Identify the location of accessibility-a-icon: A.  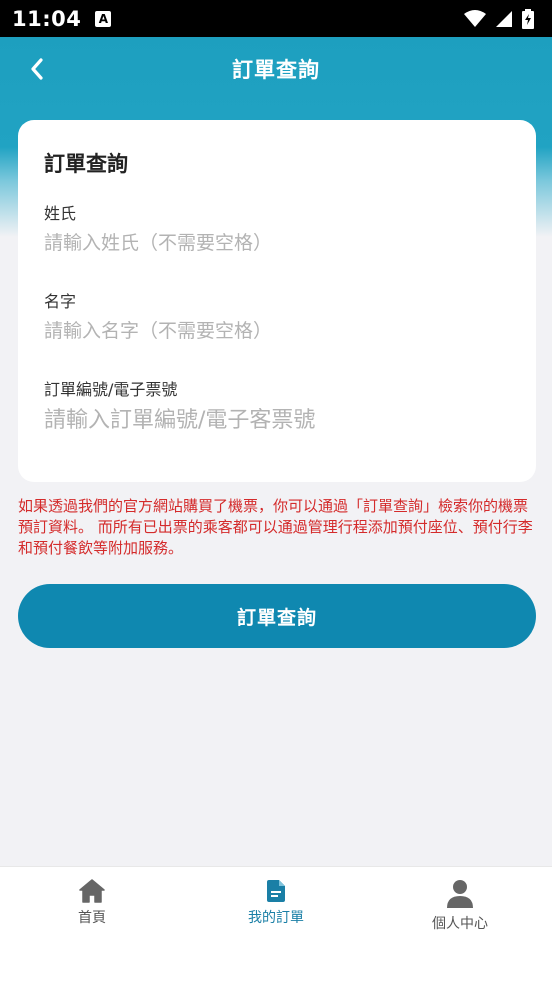
(103, 18).